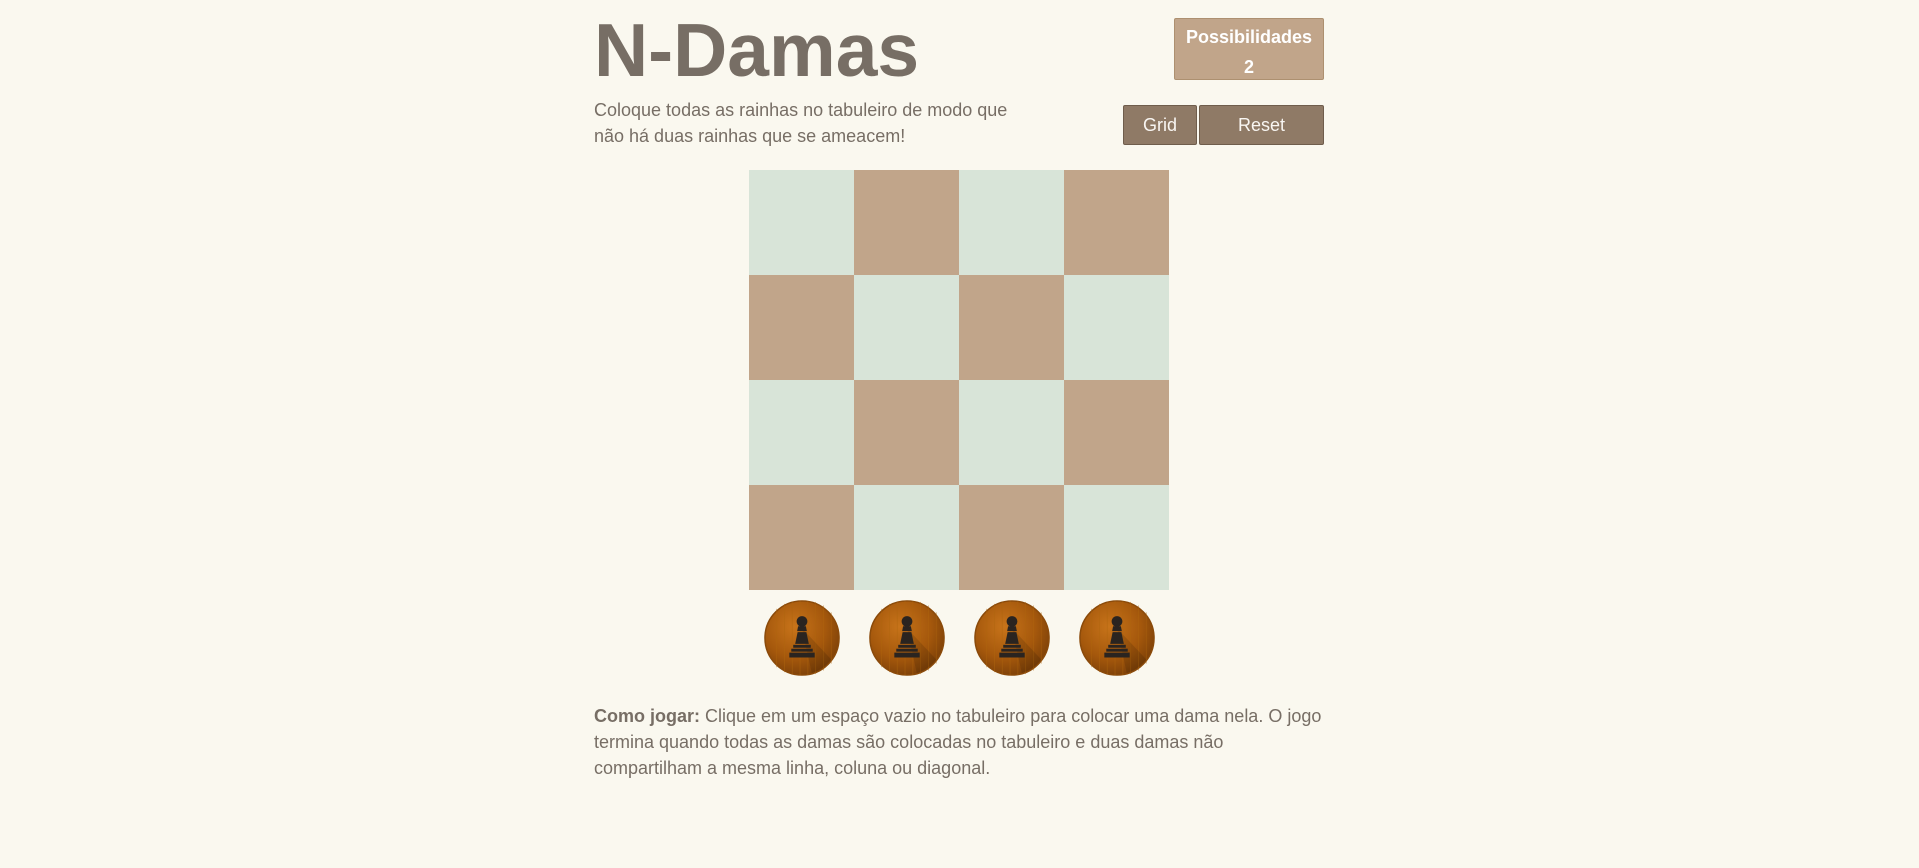  I want to click on instructions-label: Como jogar:, so click(647, 716).